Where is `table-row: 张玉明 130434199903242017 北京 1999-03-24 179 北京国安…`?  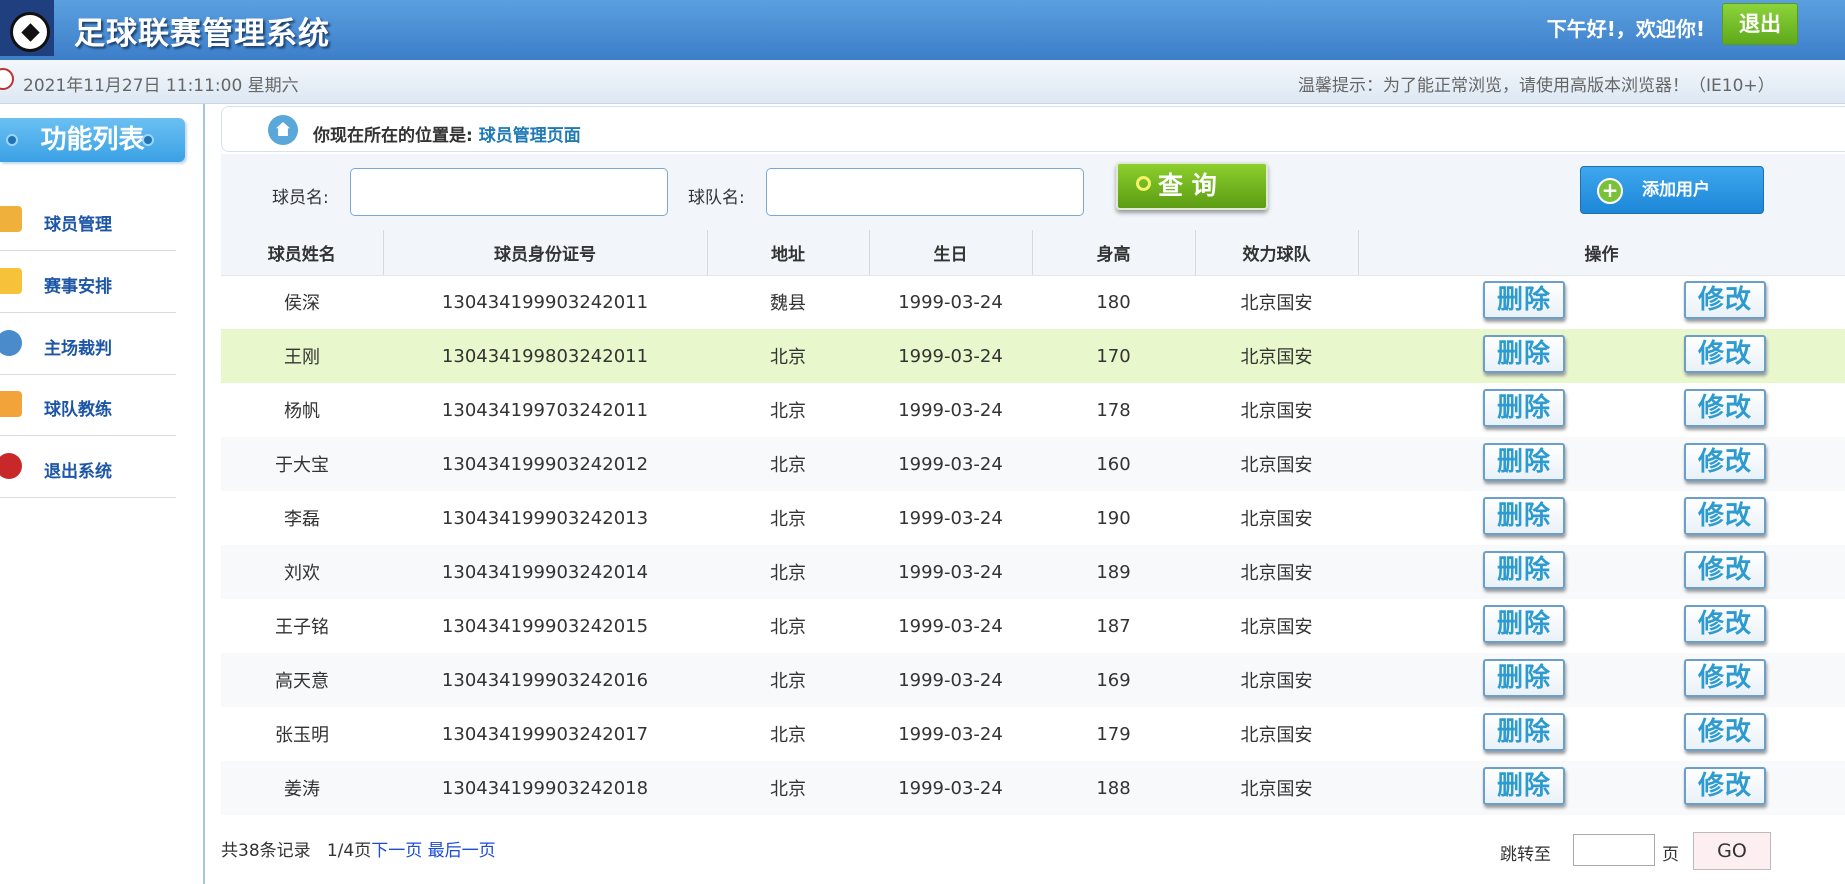 table-row: 张玉明 130434199903242017 北京 1999-03-24 179 北京国安… is located at coordinates (1033, 734).